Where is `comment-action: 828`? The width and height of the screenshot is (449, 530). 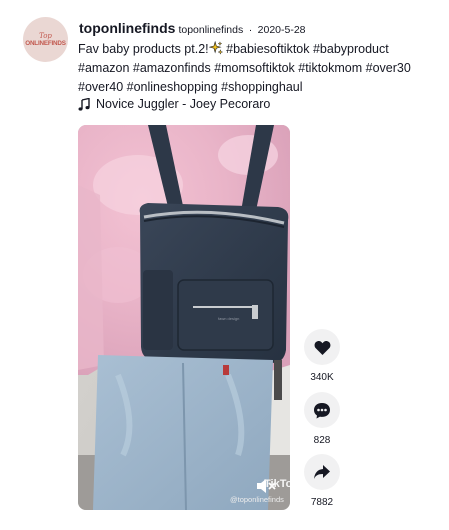
comment-action: 828 is located at coordinates (322, 419).